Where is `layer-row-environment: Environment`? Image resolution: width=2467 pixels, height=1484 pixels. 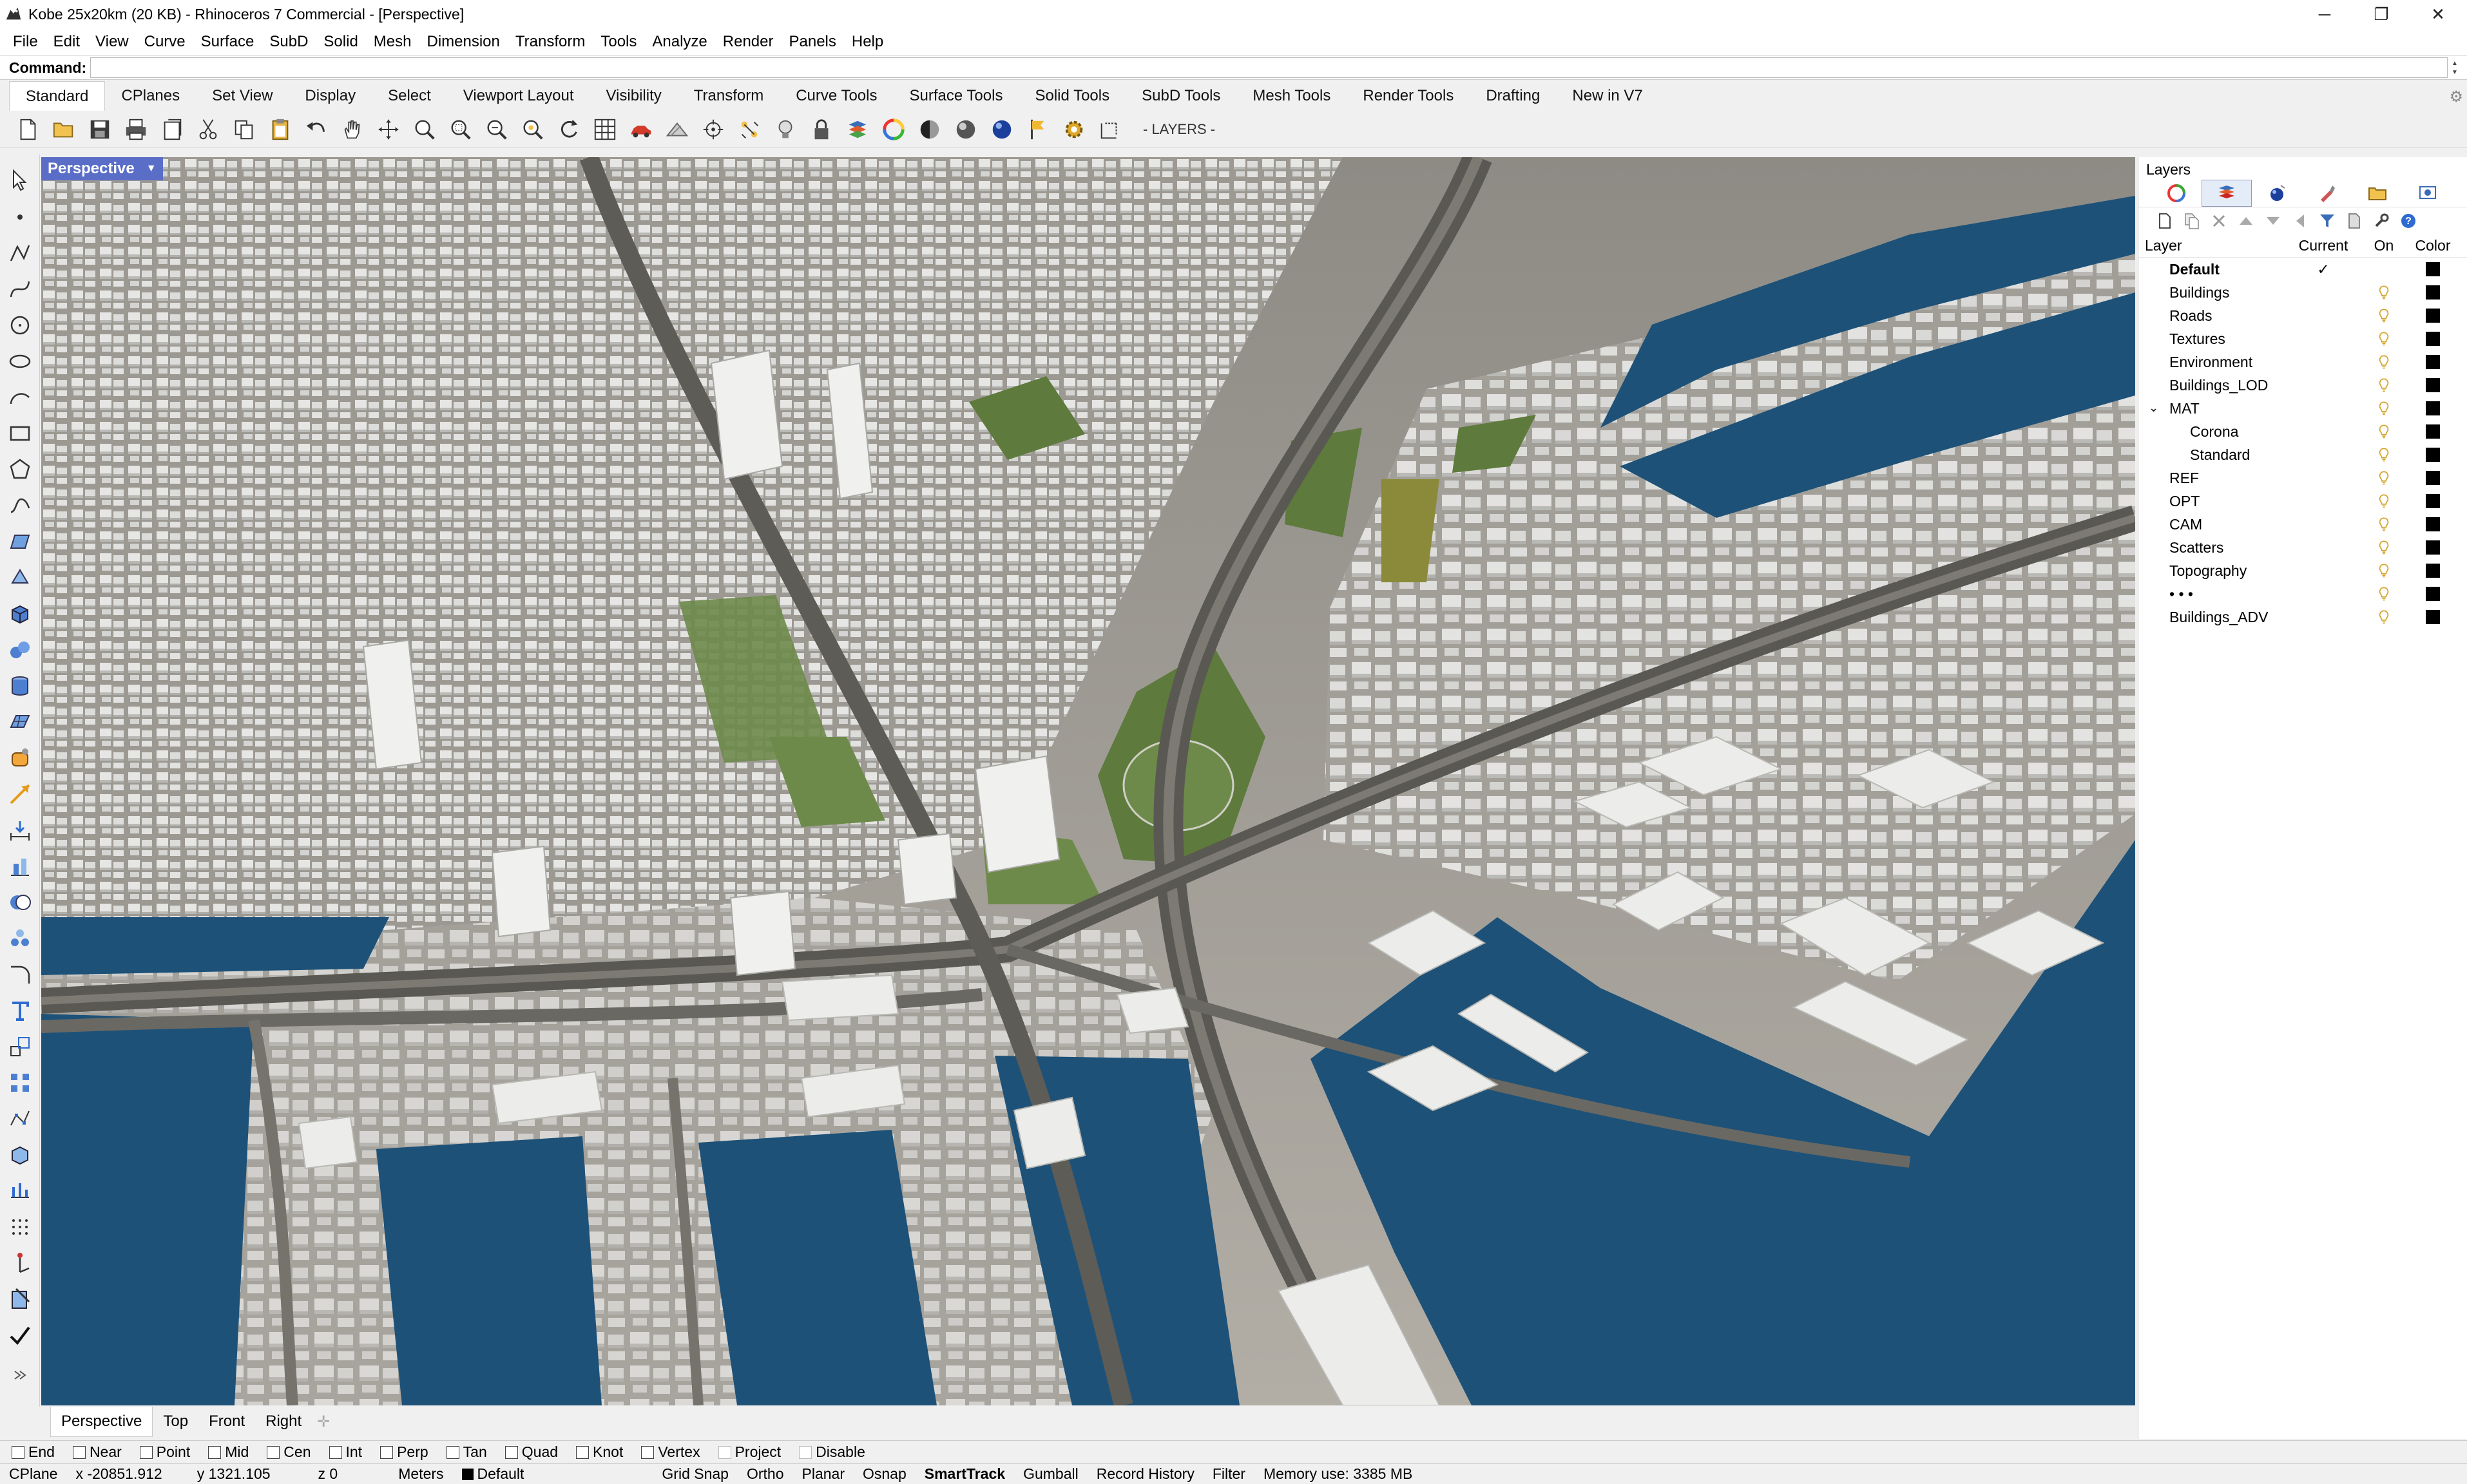 layer-row-environment: Environment is located at coordinates (2302, 362).